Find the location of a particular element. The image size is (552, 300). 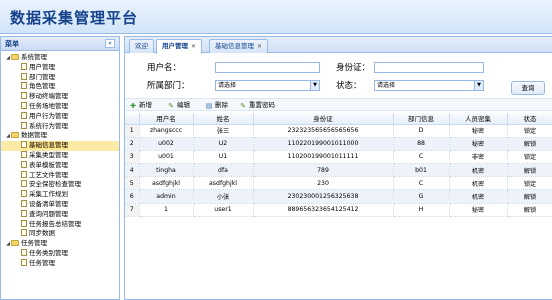

sidebar-header: 菜单 « is located at coordinates (60, 44).